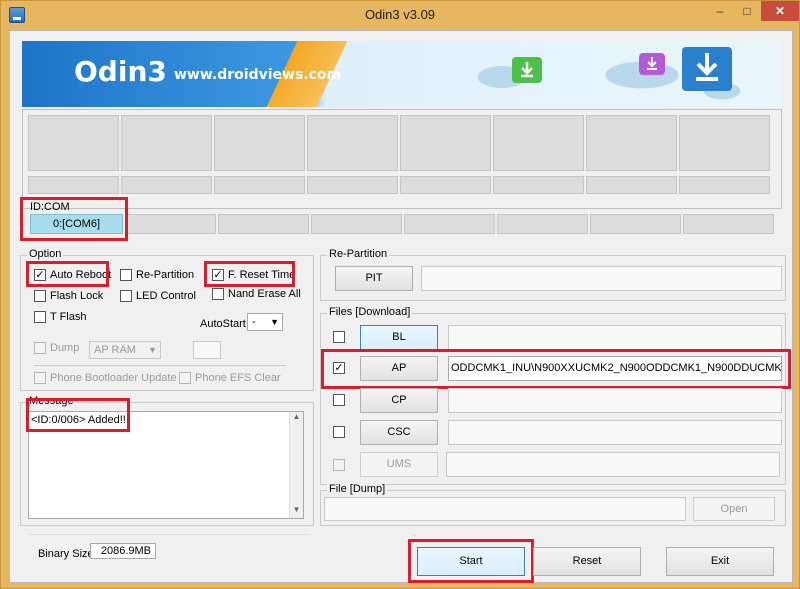 The image size is (800, 589). Describe the element at coordinates (358, 254) in the screenshot. I see `re-partition-group-label: Re-Partition` at that location.